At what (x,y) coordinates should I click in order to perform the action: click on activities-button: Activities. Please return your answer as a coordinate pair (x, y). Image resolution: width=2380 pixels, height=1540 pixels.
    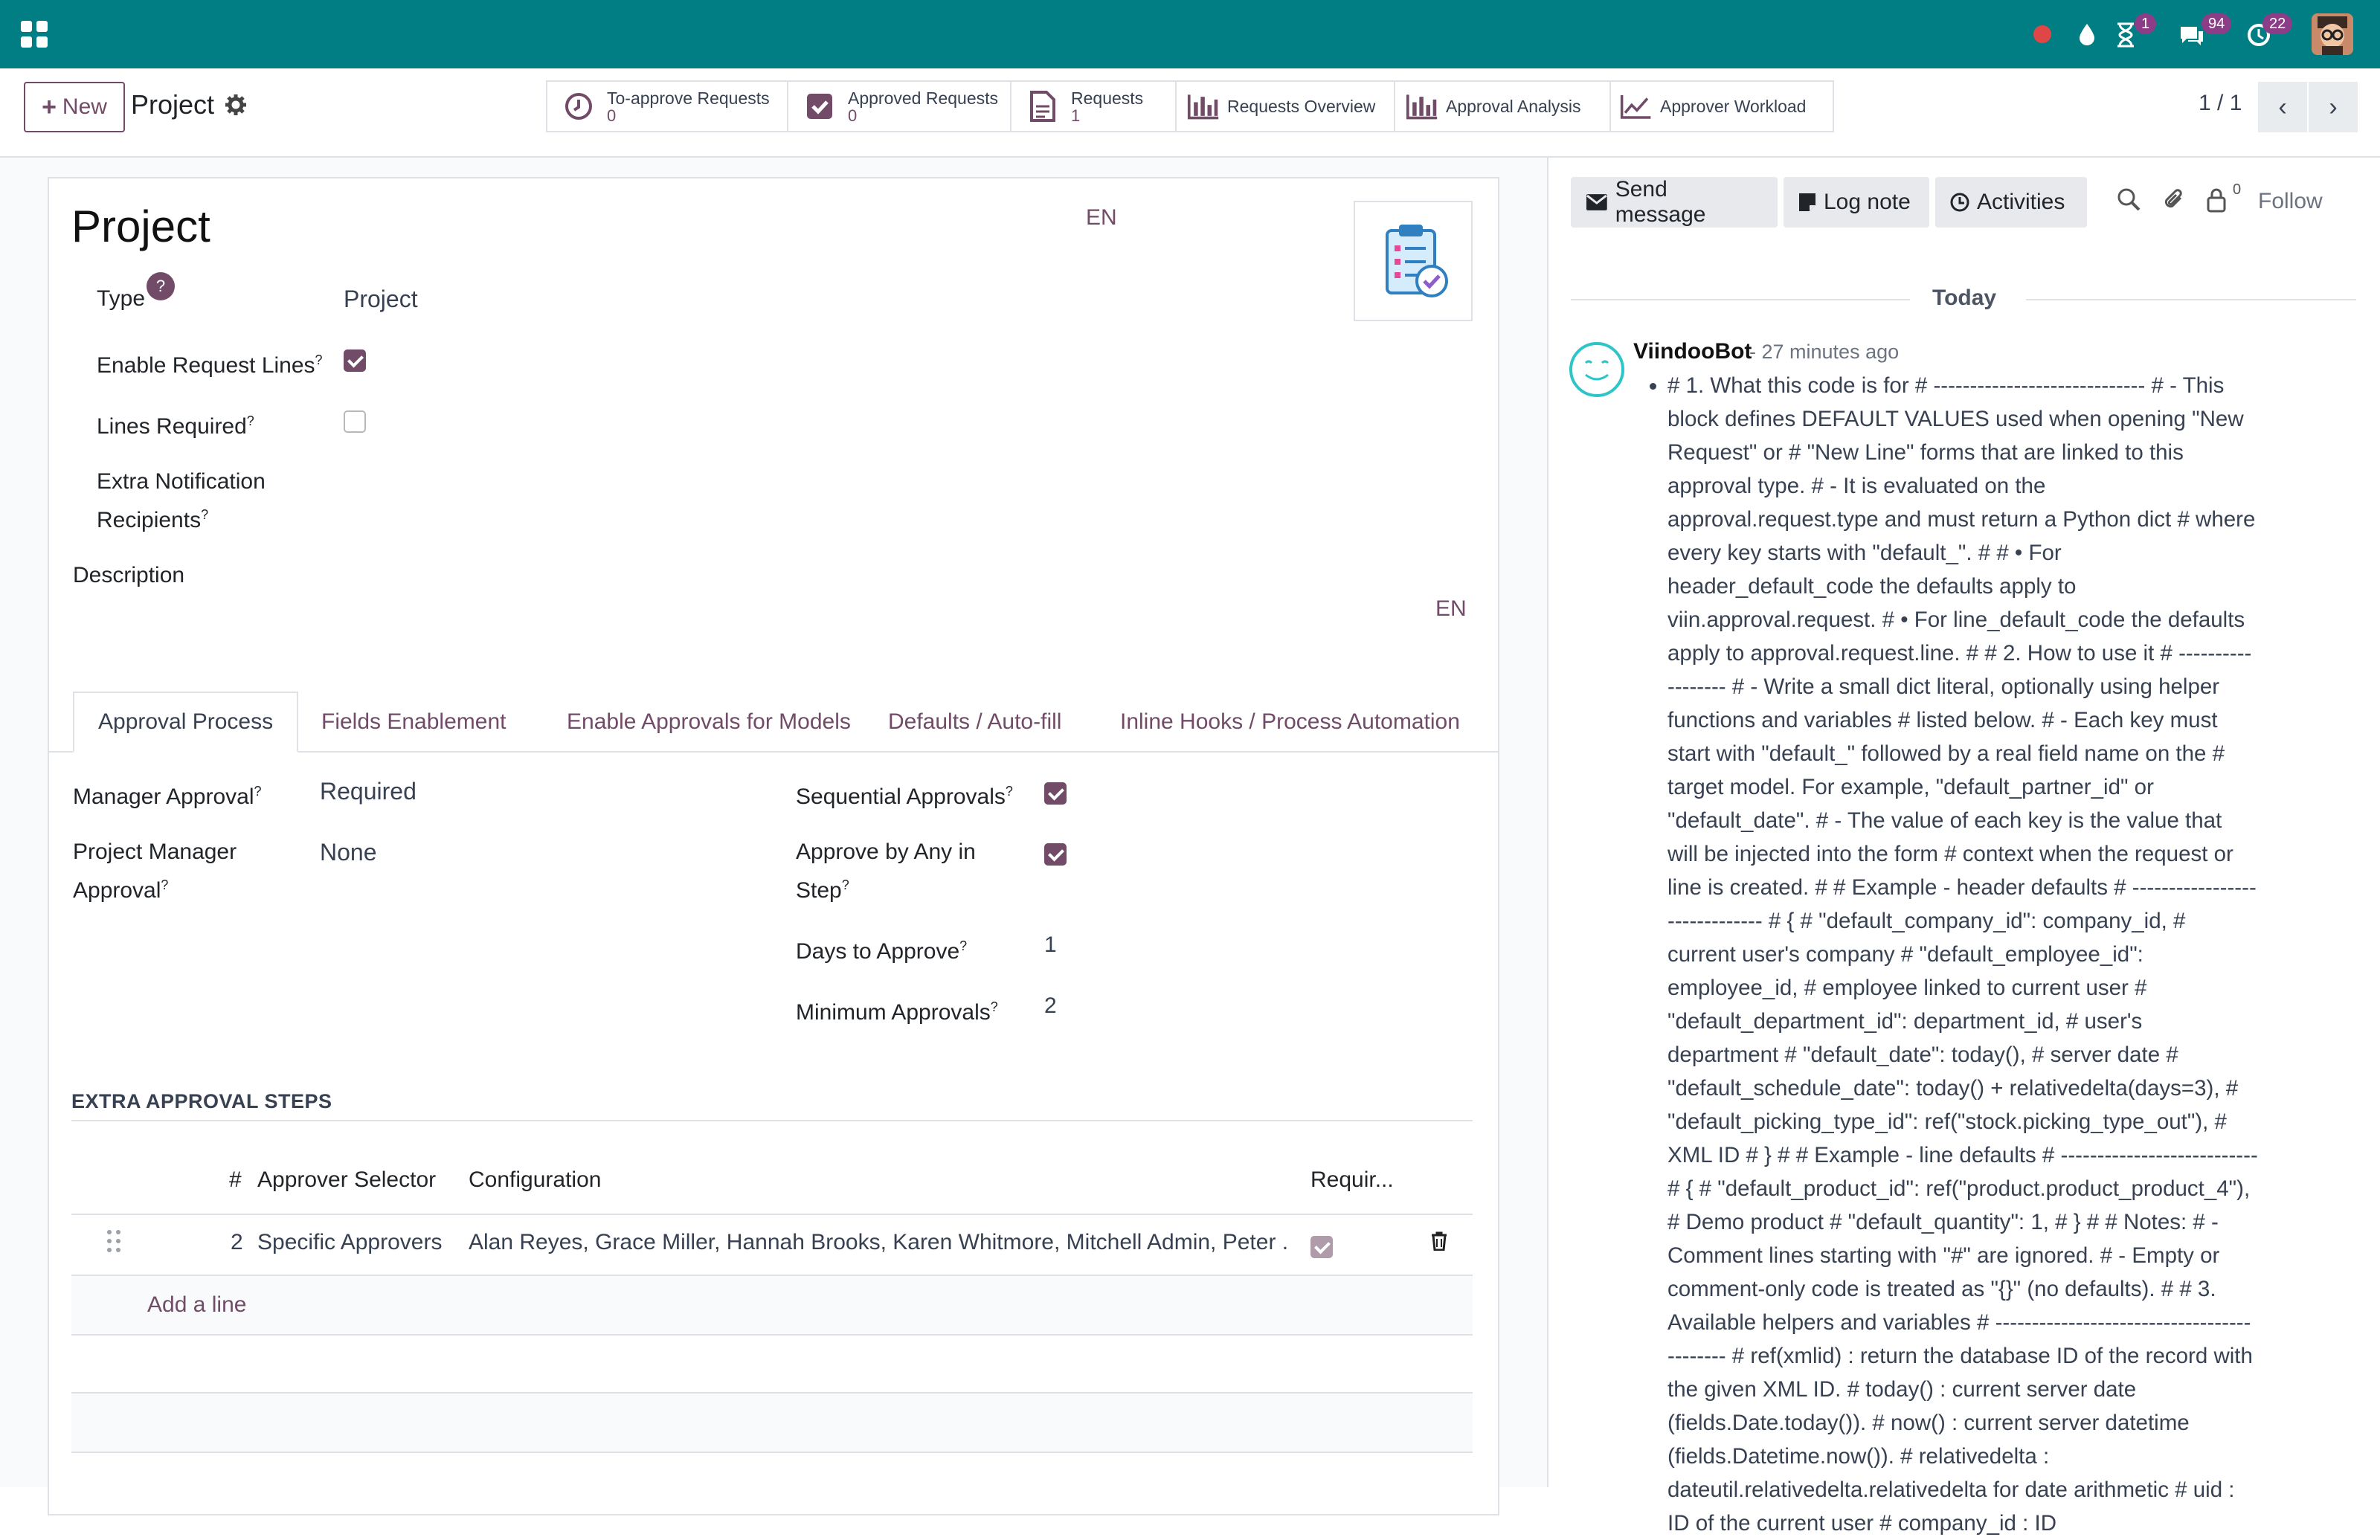
    Looking at the image, I should click on (2011, 202).